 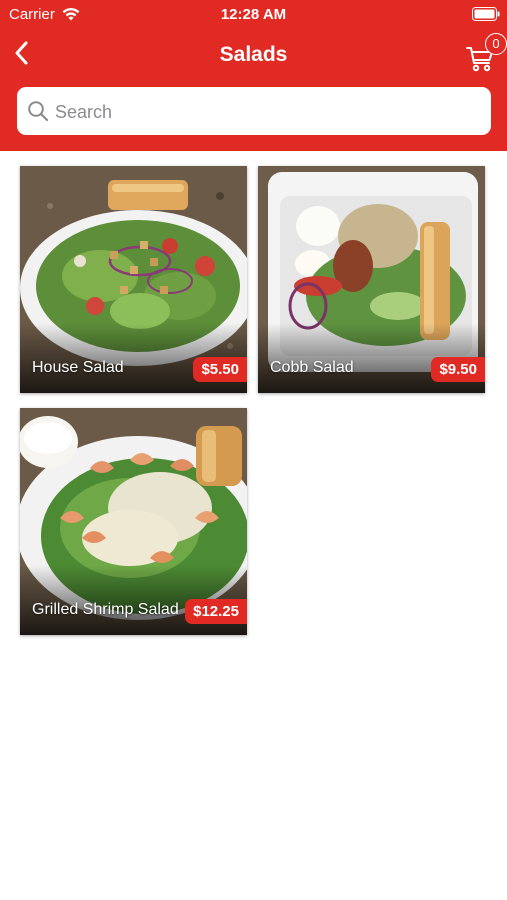 I want to click on menu-item-name: Grilled Shrimp Salad, so click(x=105, y=609).